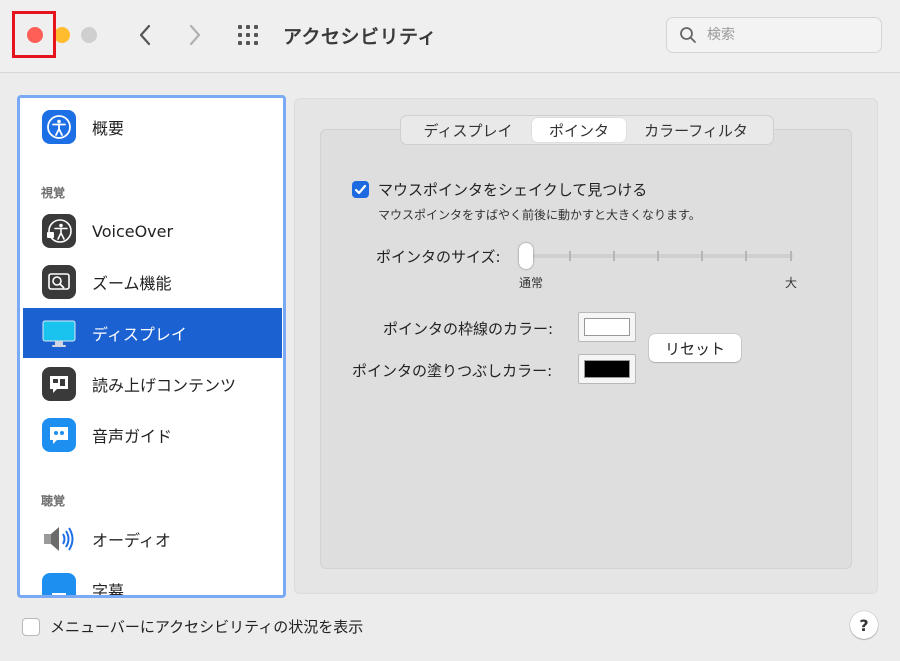  I want to click on sidebar-item-label: ズーム機能, so click(132, 283).